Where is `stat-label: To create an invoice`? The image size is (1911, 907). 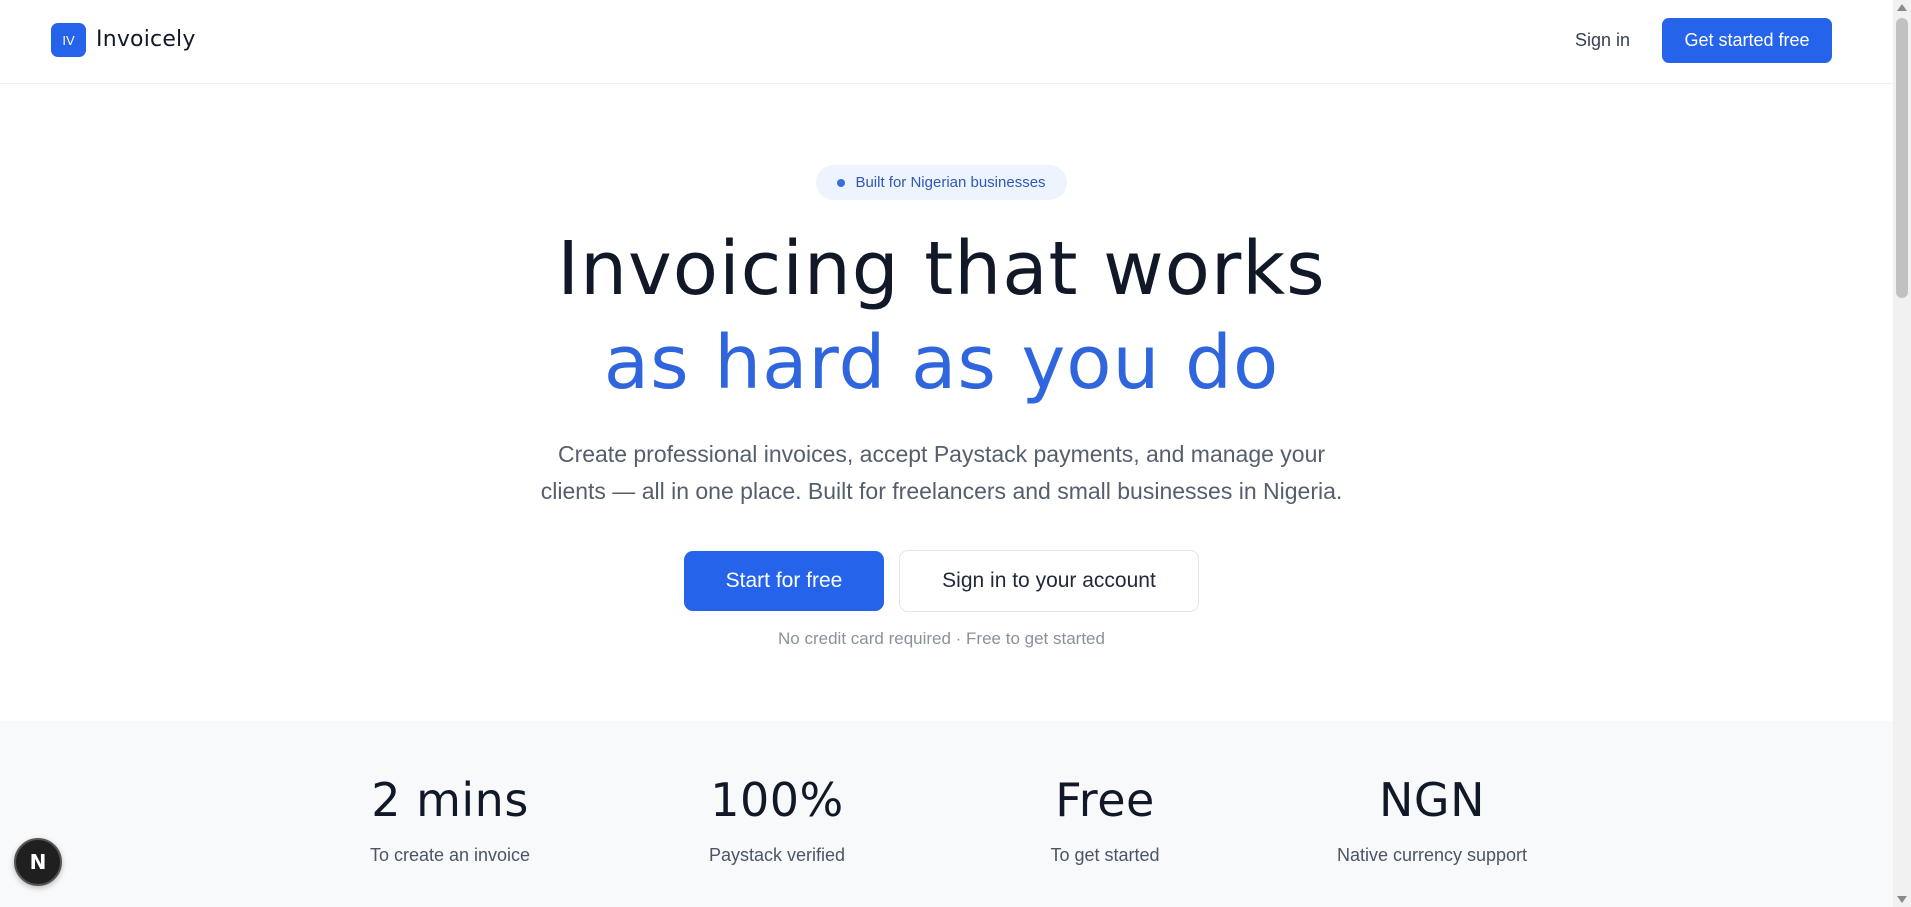
stat-label: To create an invoice is located at coordinates (450, 855).